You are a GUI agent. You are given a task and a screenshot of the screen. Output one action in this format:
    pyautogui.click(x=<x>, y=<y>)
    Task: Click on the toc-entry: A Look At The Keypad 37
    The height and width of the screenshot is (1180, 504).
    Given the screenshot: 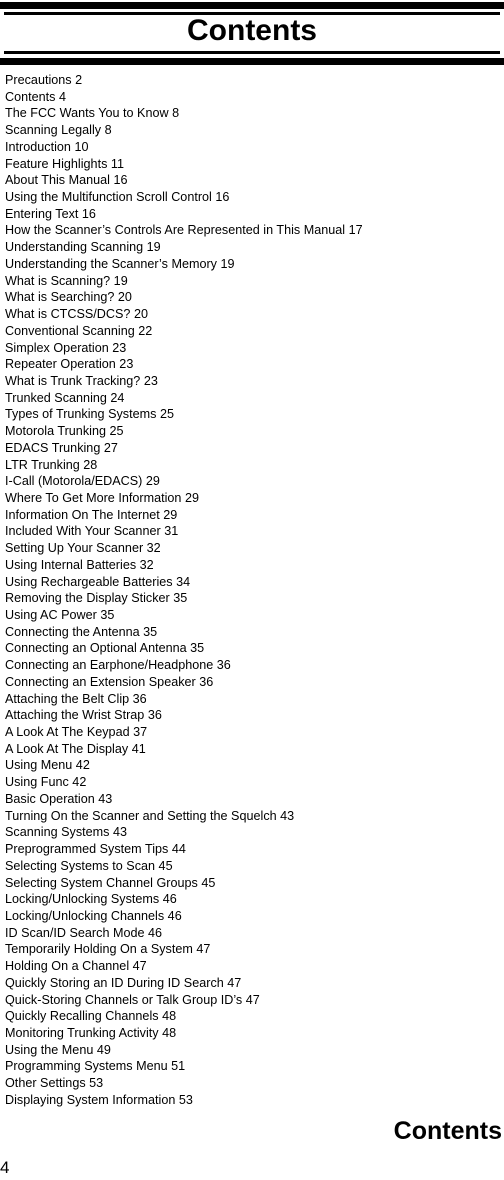 What is the action you would take?
    pyautogui.click(x=252, y=732)
    